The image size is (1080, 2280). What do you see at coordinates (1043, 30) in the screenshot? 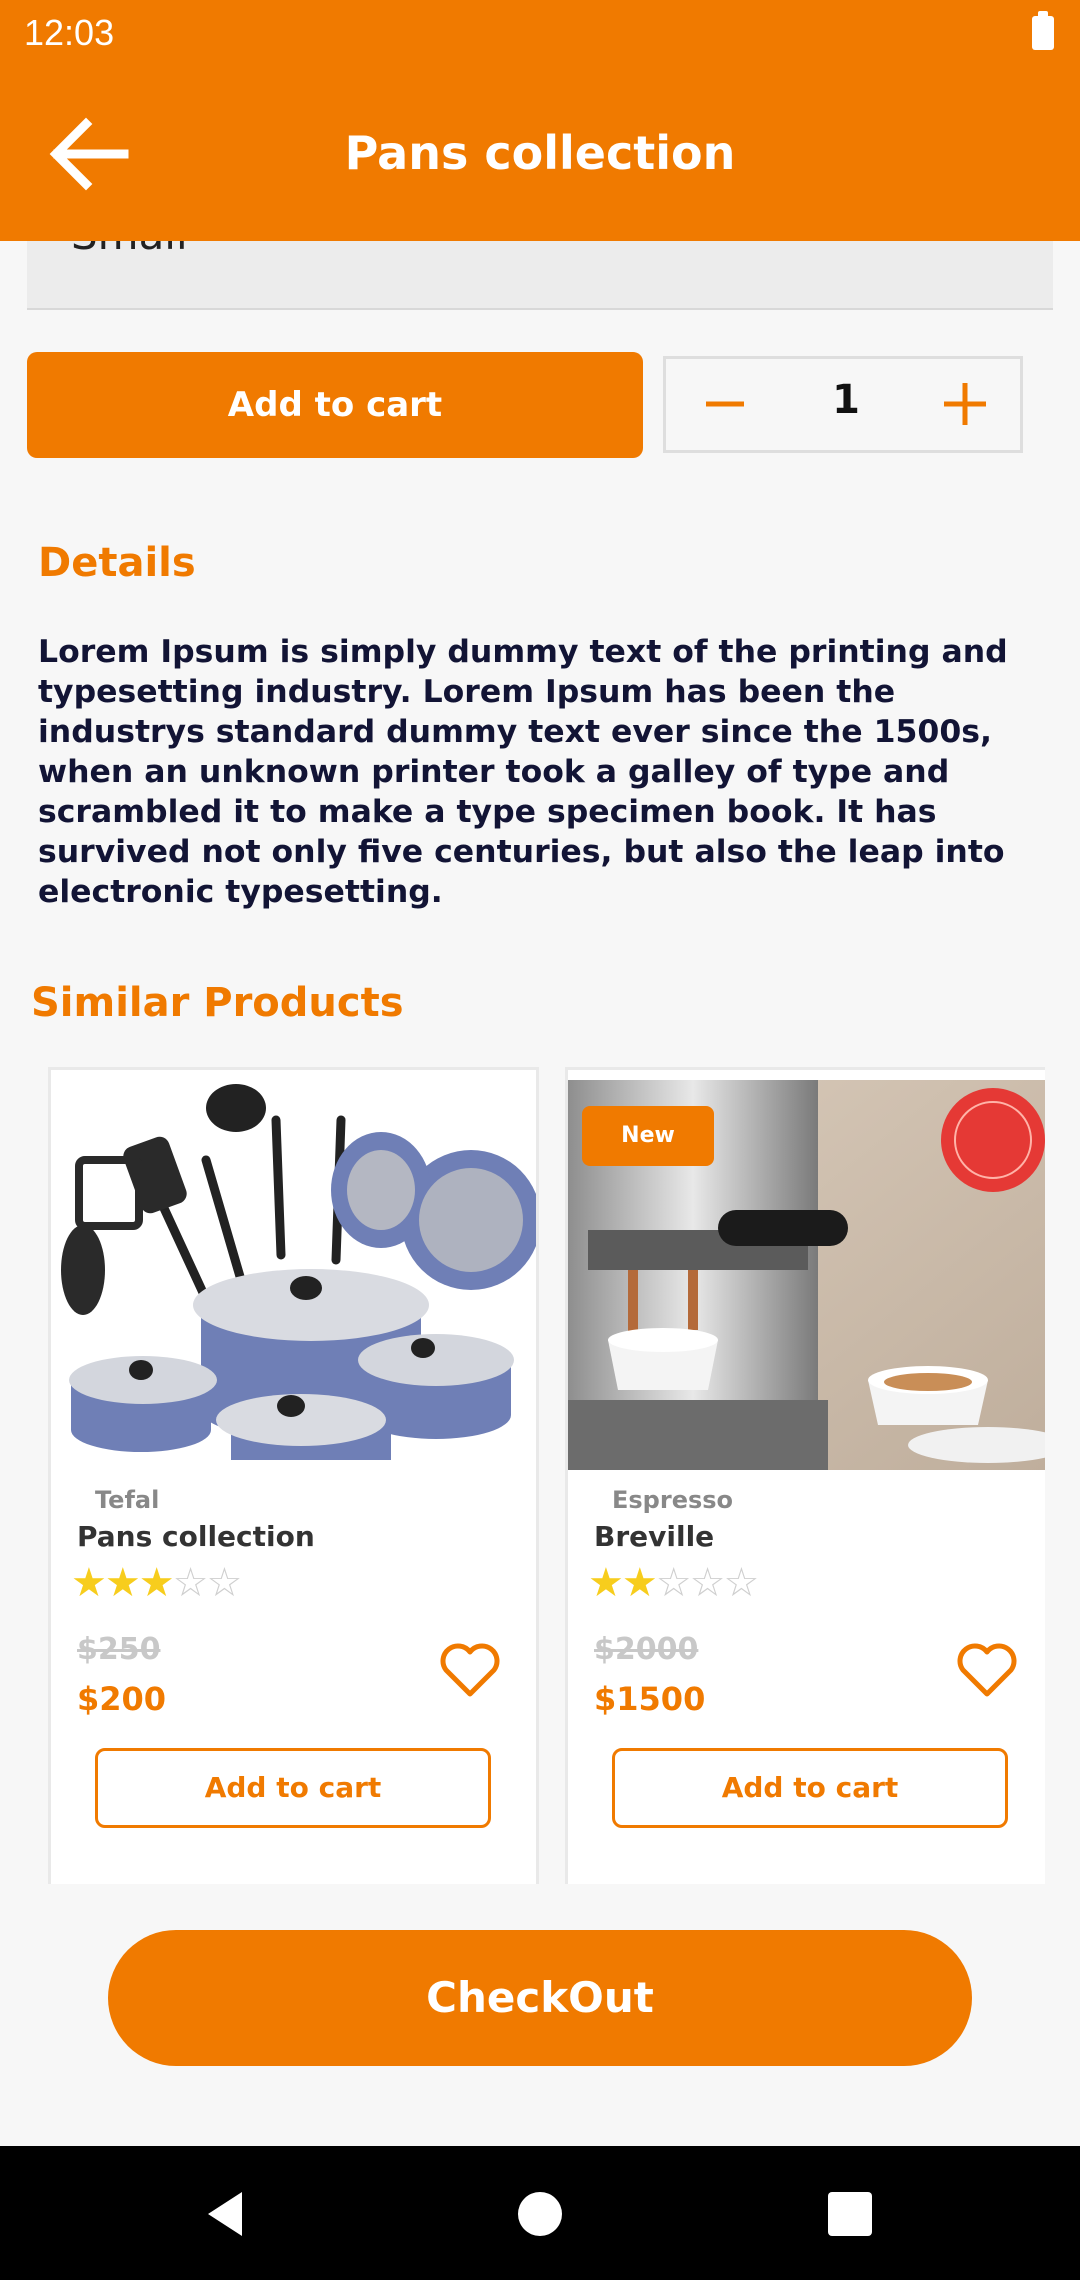
I see `battery-icon` at bounding box center [1043, 30].